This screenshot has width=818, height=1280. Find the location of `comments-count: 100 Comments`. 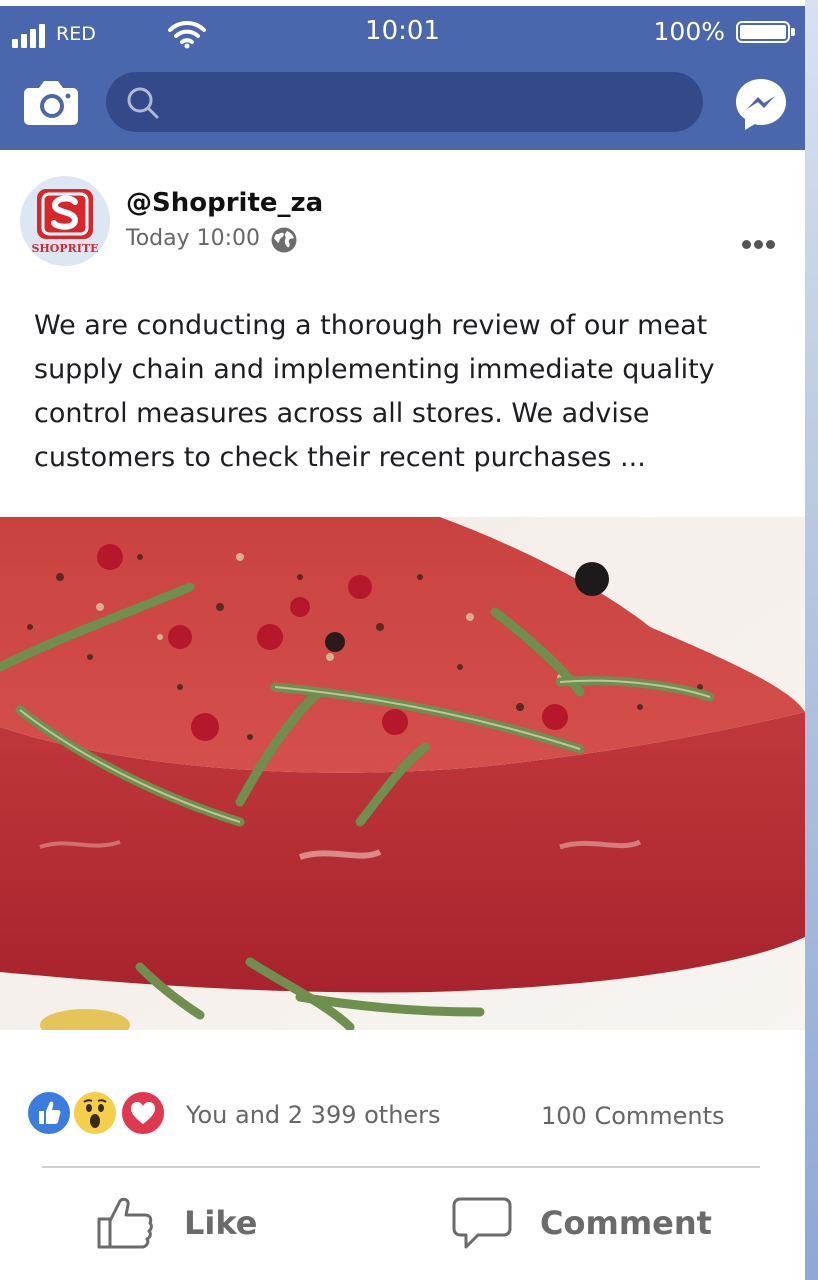

comments-count: 100 Comments is located at coordinates (633, 1116).